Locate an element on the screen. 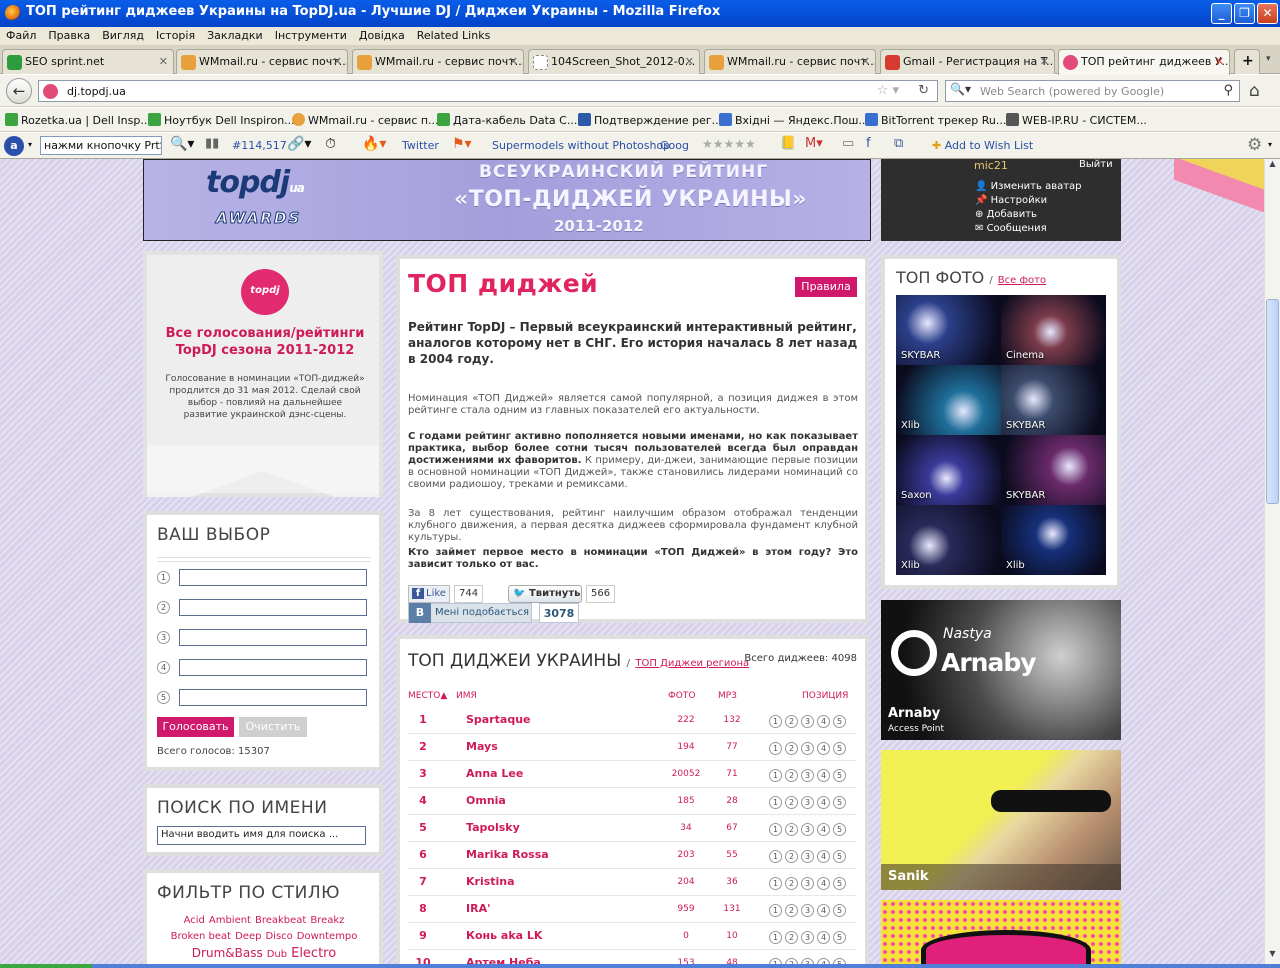 Image resolution: width=1280 pixels, height=968 pixels. tag-drum-and-bass: Drum&Bass is located at coordinates (227, 953).